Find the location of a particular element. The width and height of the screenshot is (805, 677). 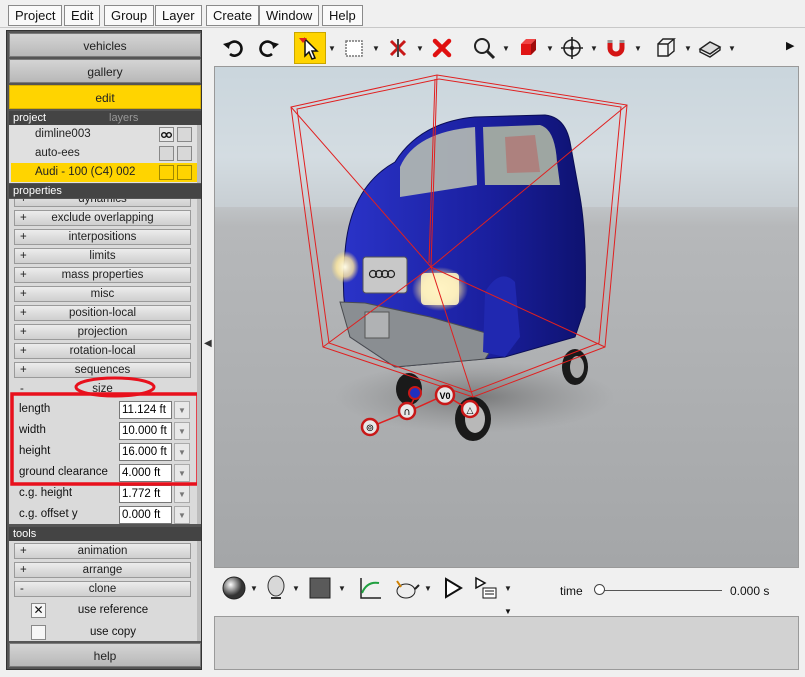

tool-group-label: arrange is located at coordinates (102, 570).